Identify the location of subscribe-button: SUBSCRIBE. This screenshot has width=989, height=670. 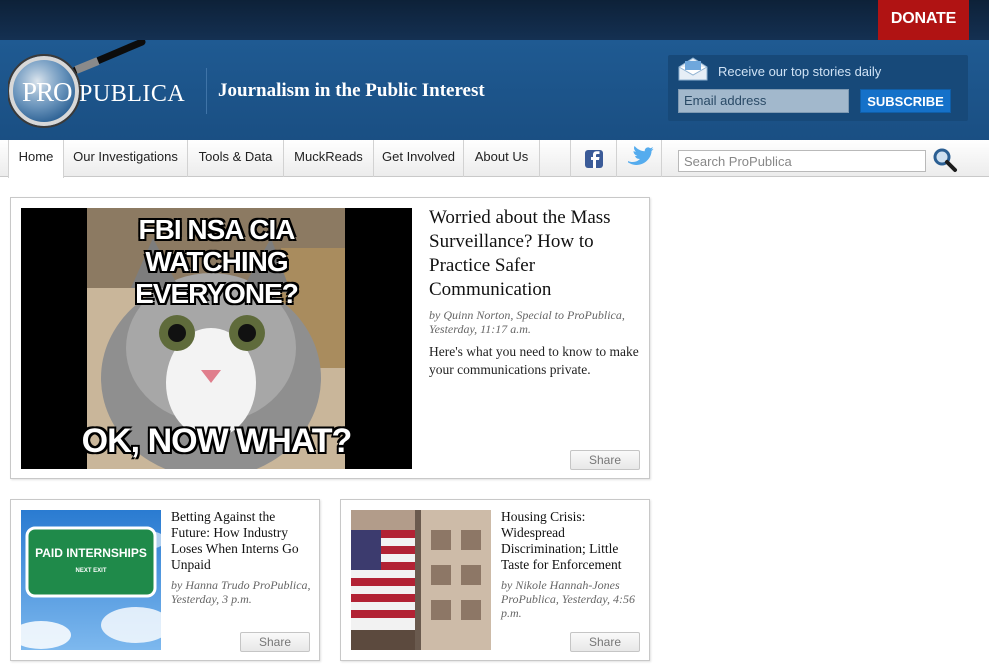
(905, 101).